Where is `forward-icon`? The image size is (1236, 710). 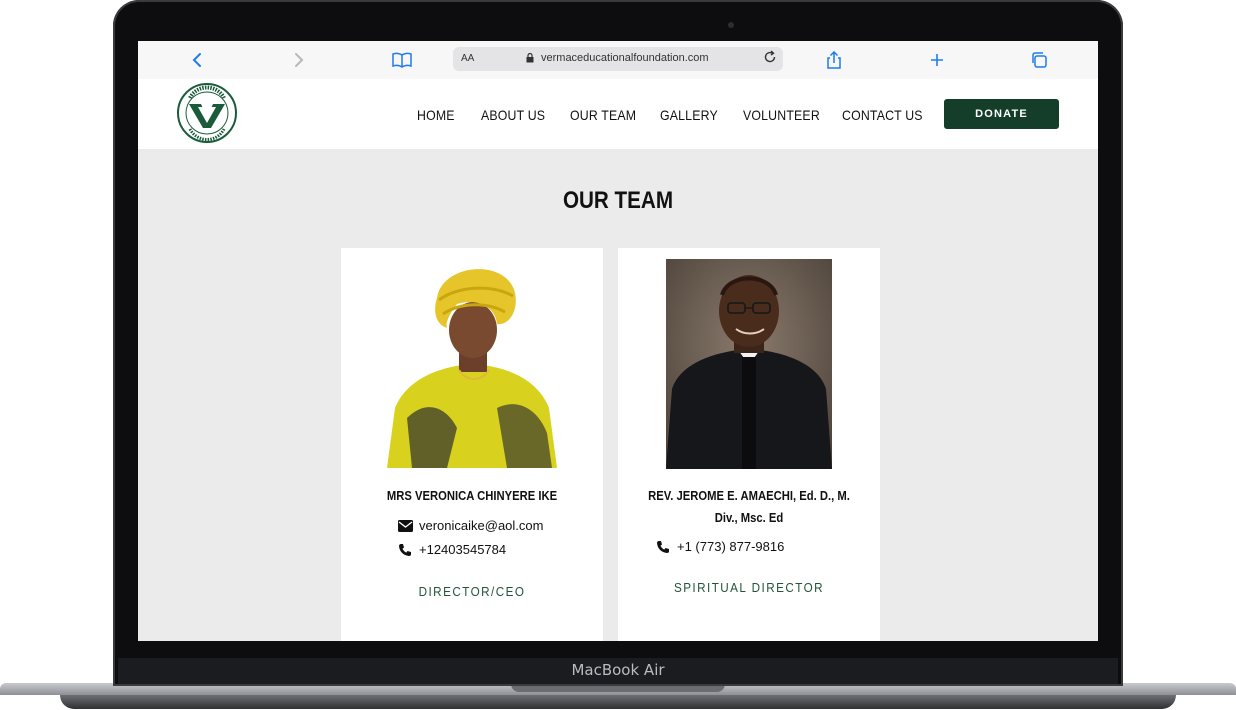 forward-icon is located at coordinates (299, 60).